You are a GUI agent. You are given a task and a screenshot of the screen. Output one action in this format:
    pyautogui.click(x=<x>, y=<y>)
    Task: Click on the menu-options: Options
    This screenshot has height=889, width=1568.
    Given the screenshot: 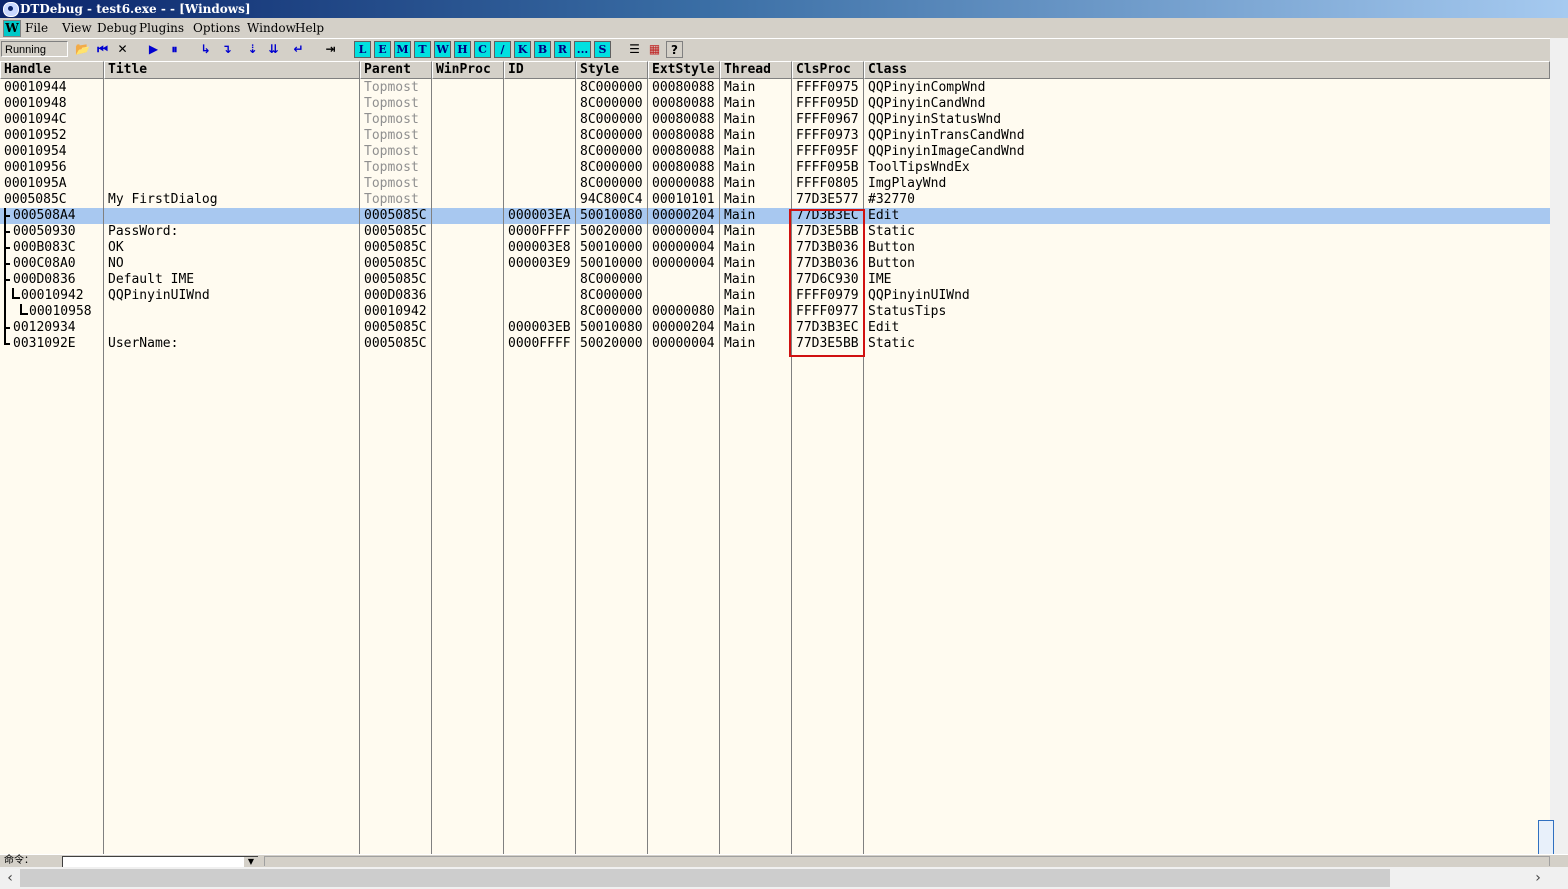 What is the action you would take?
    pyautogui.click(x=216, y=28)
    